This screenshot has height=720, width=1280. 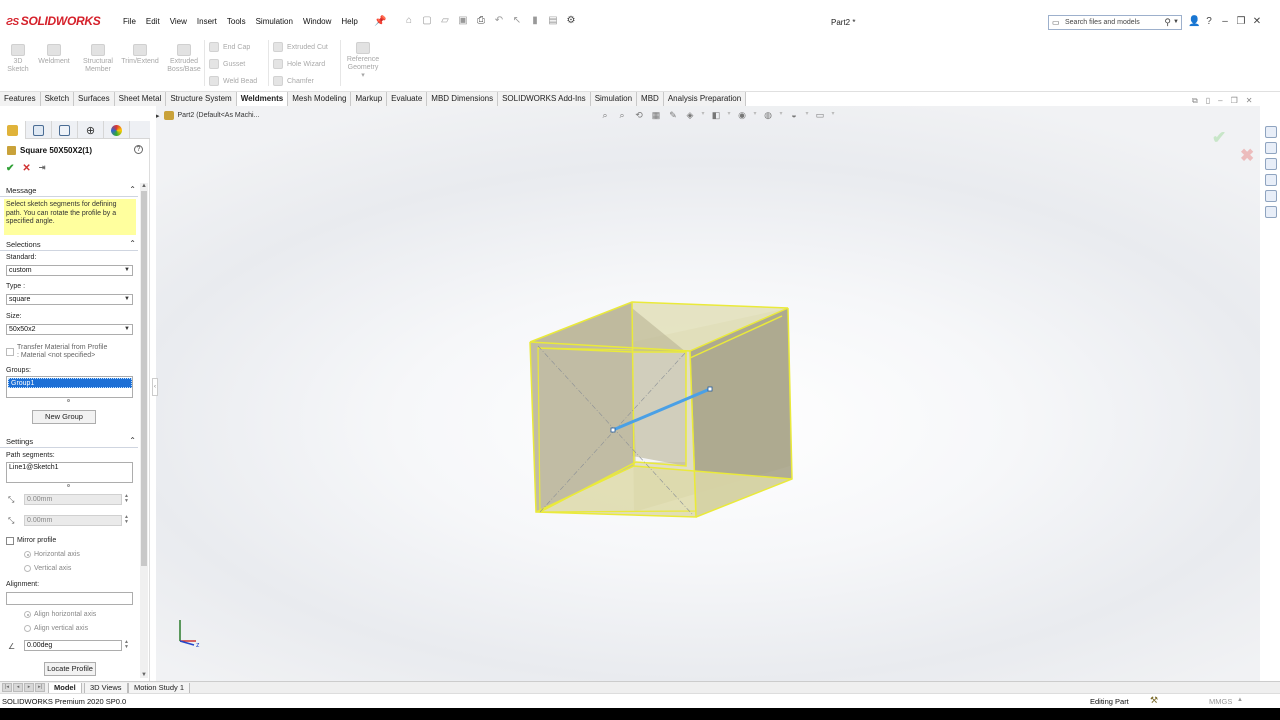 What do you see at coordinates (1154, 700) in the screenshot?
I see `rebuild-status-icon: ⚒` at bounding box center [1154, 700].